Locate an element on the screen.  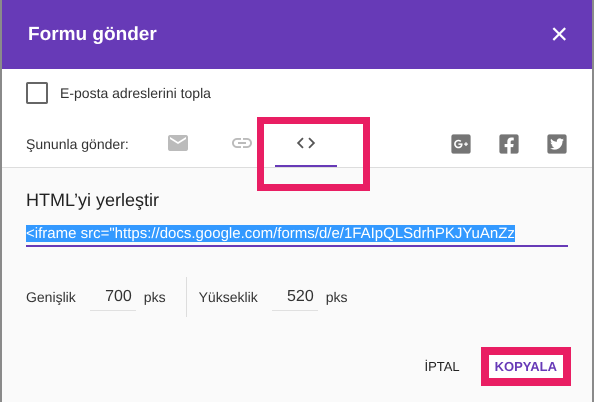
width-input: 700 is located at coordinates (113, 297).